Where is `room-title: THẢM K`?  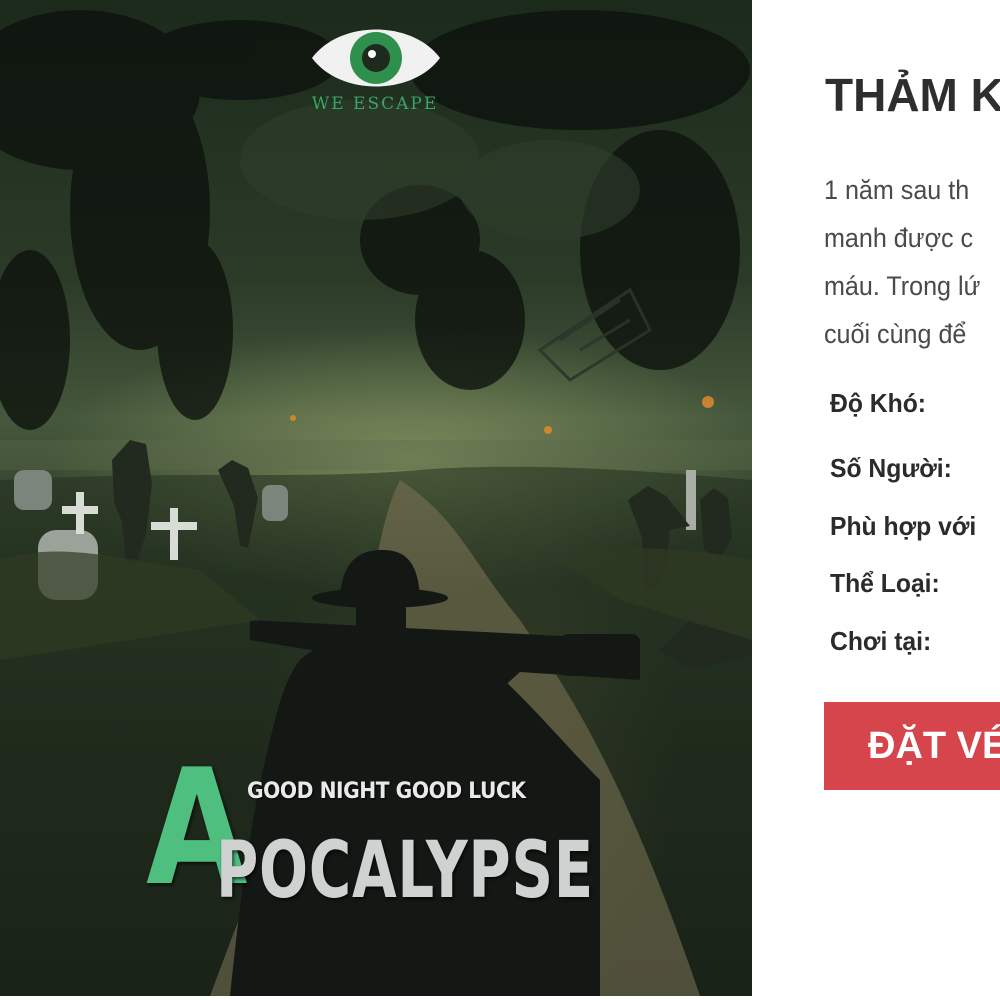 room-title: THẢM K is located at coordinates (912, 95).